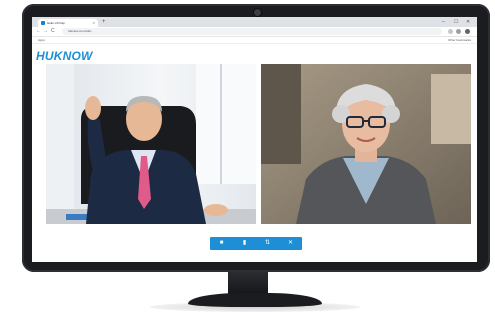 The height and width of the screenshot is (314, 495). Describe the element at coordinates (221, 243) in the screenshot. I see `video-camera-icon: ■` at that location.